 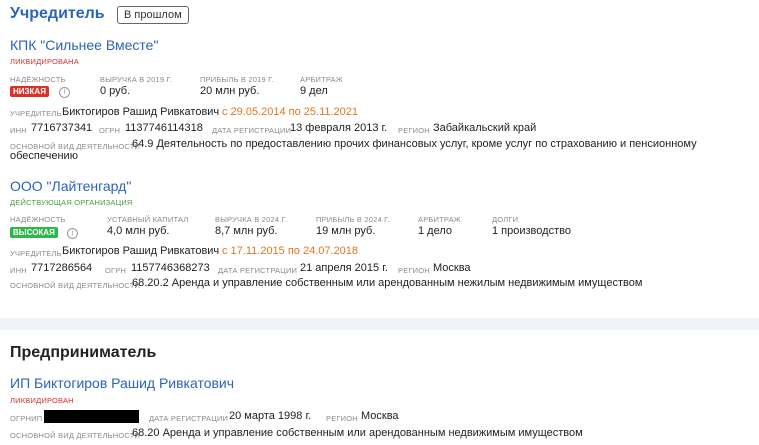 What do you see at coordinates (62, 268) in the screenshot?
I see `inn-value: 7717286564` at bounding box center [62, 268].